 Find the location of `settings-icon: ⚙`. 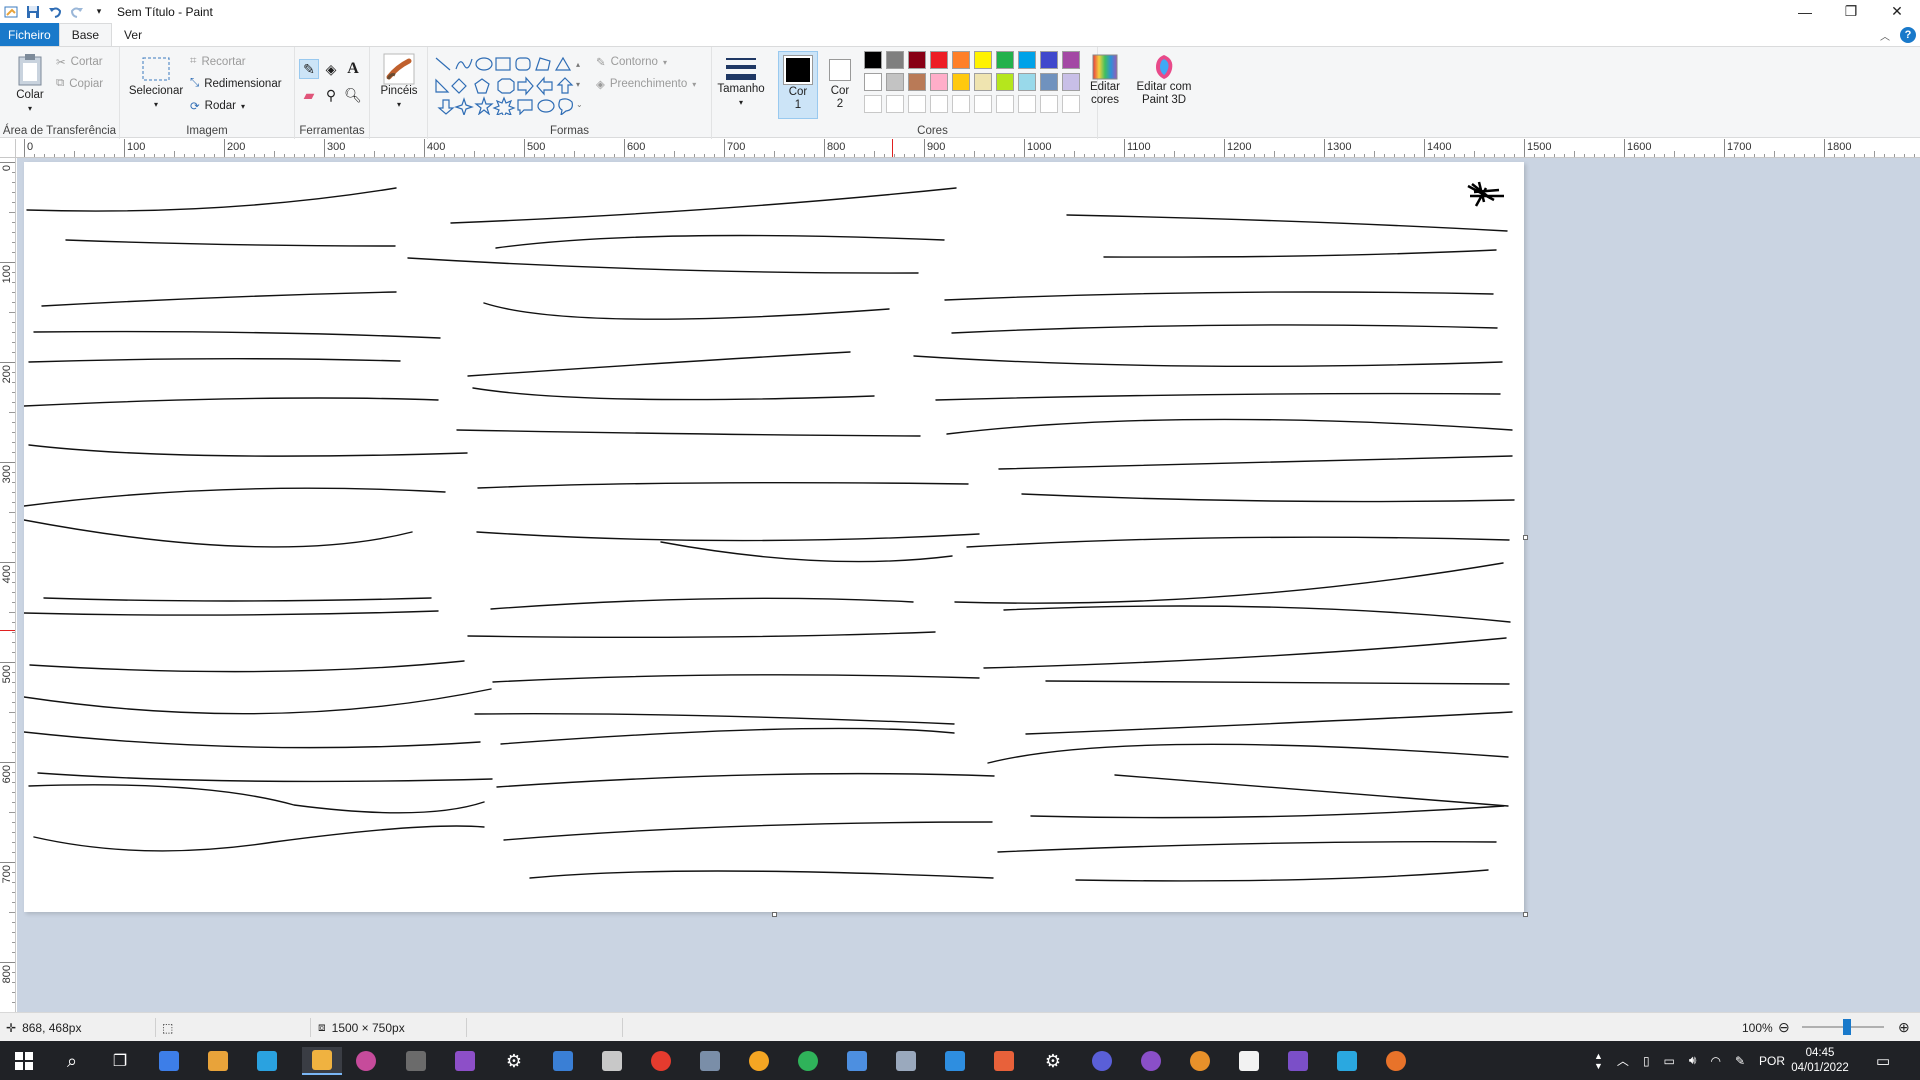

settings-icon: ⚙ is located at coordinates (1053, 1061).